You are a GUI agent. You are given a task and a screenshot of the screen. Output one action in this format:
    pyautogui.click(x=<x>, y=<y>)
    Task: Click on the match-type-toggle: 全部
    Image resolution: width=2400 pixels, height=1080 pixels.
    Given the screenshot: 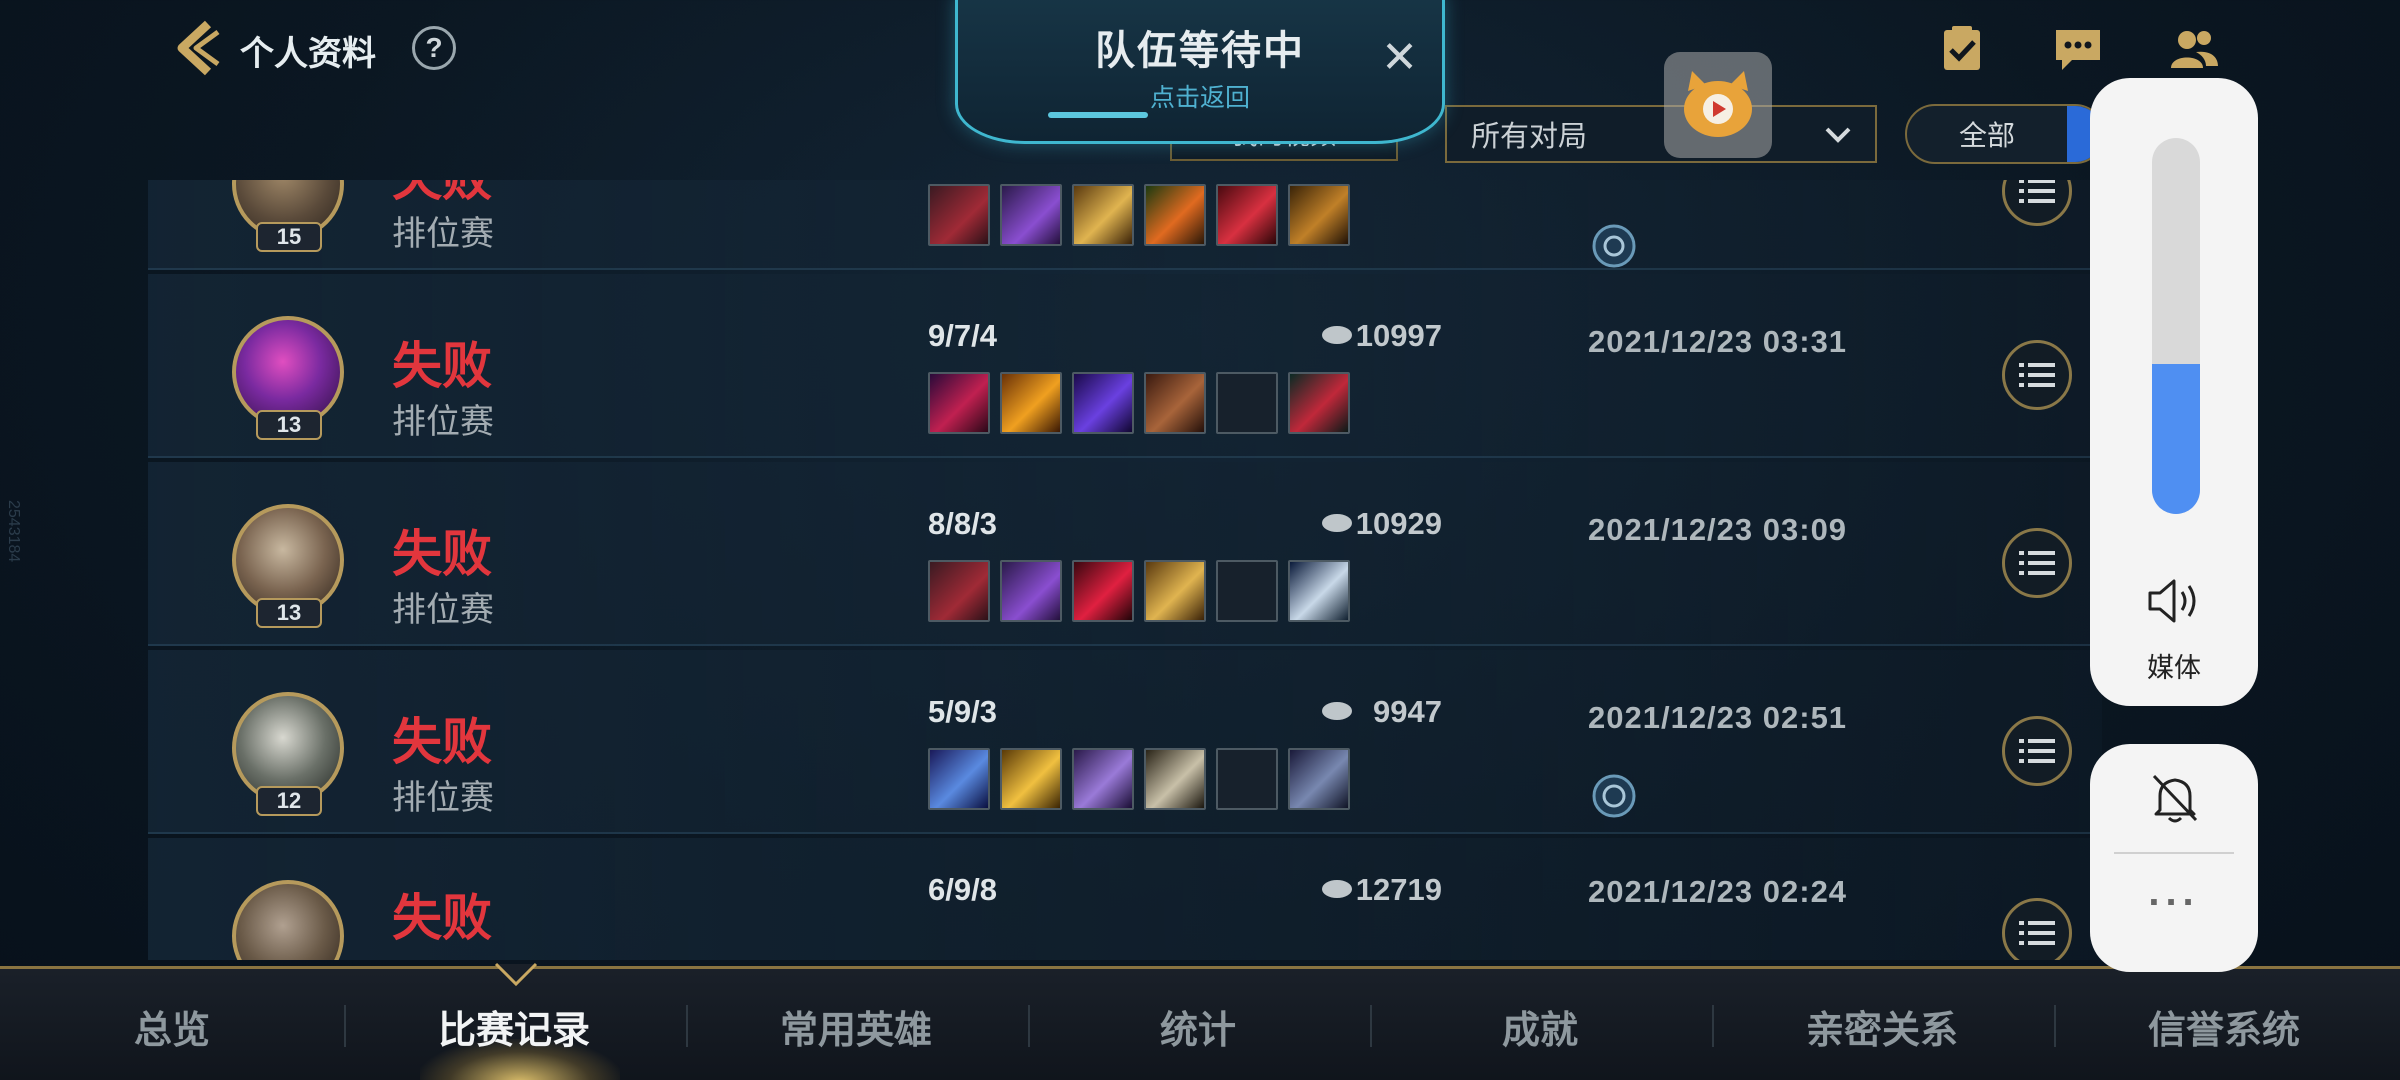 What is the action you would take?
    pyautogui.click(x=2005, y=134)
    